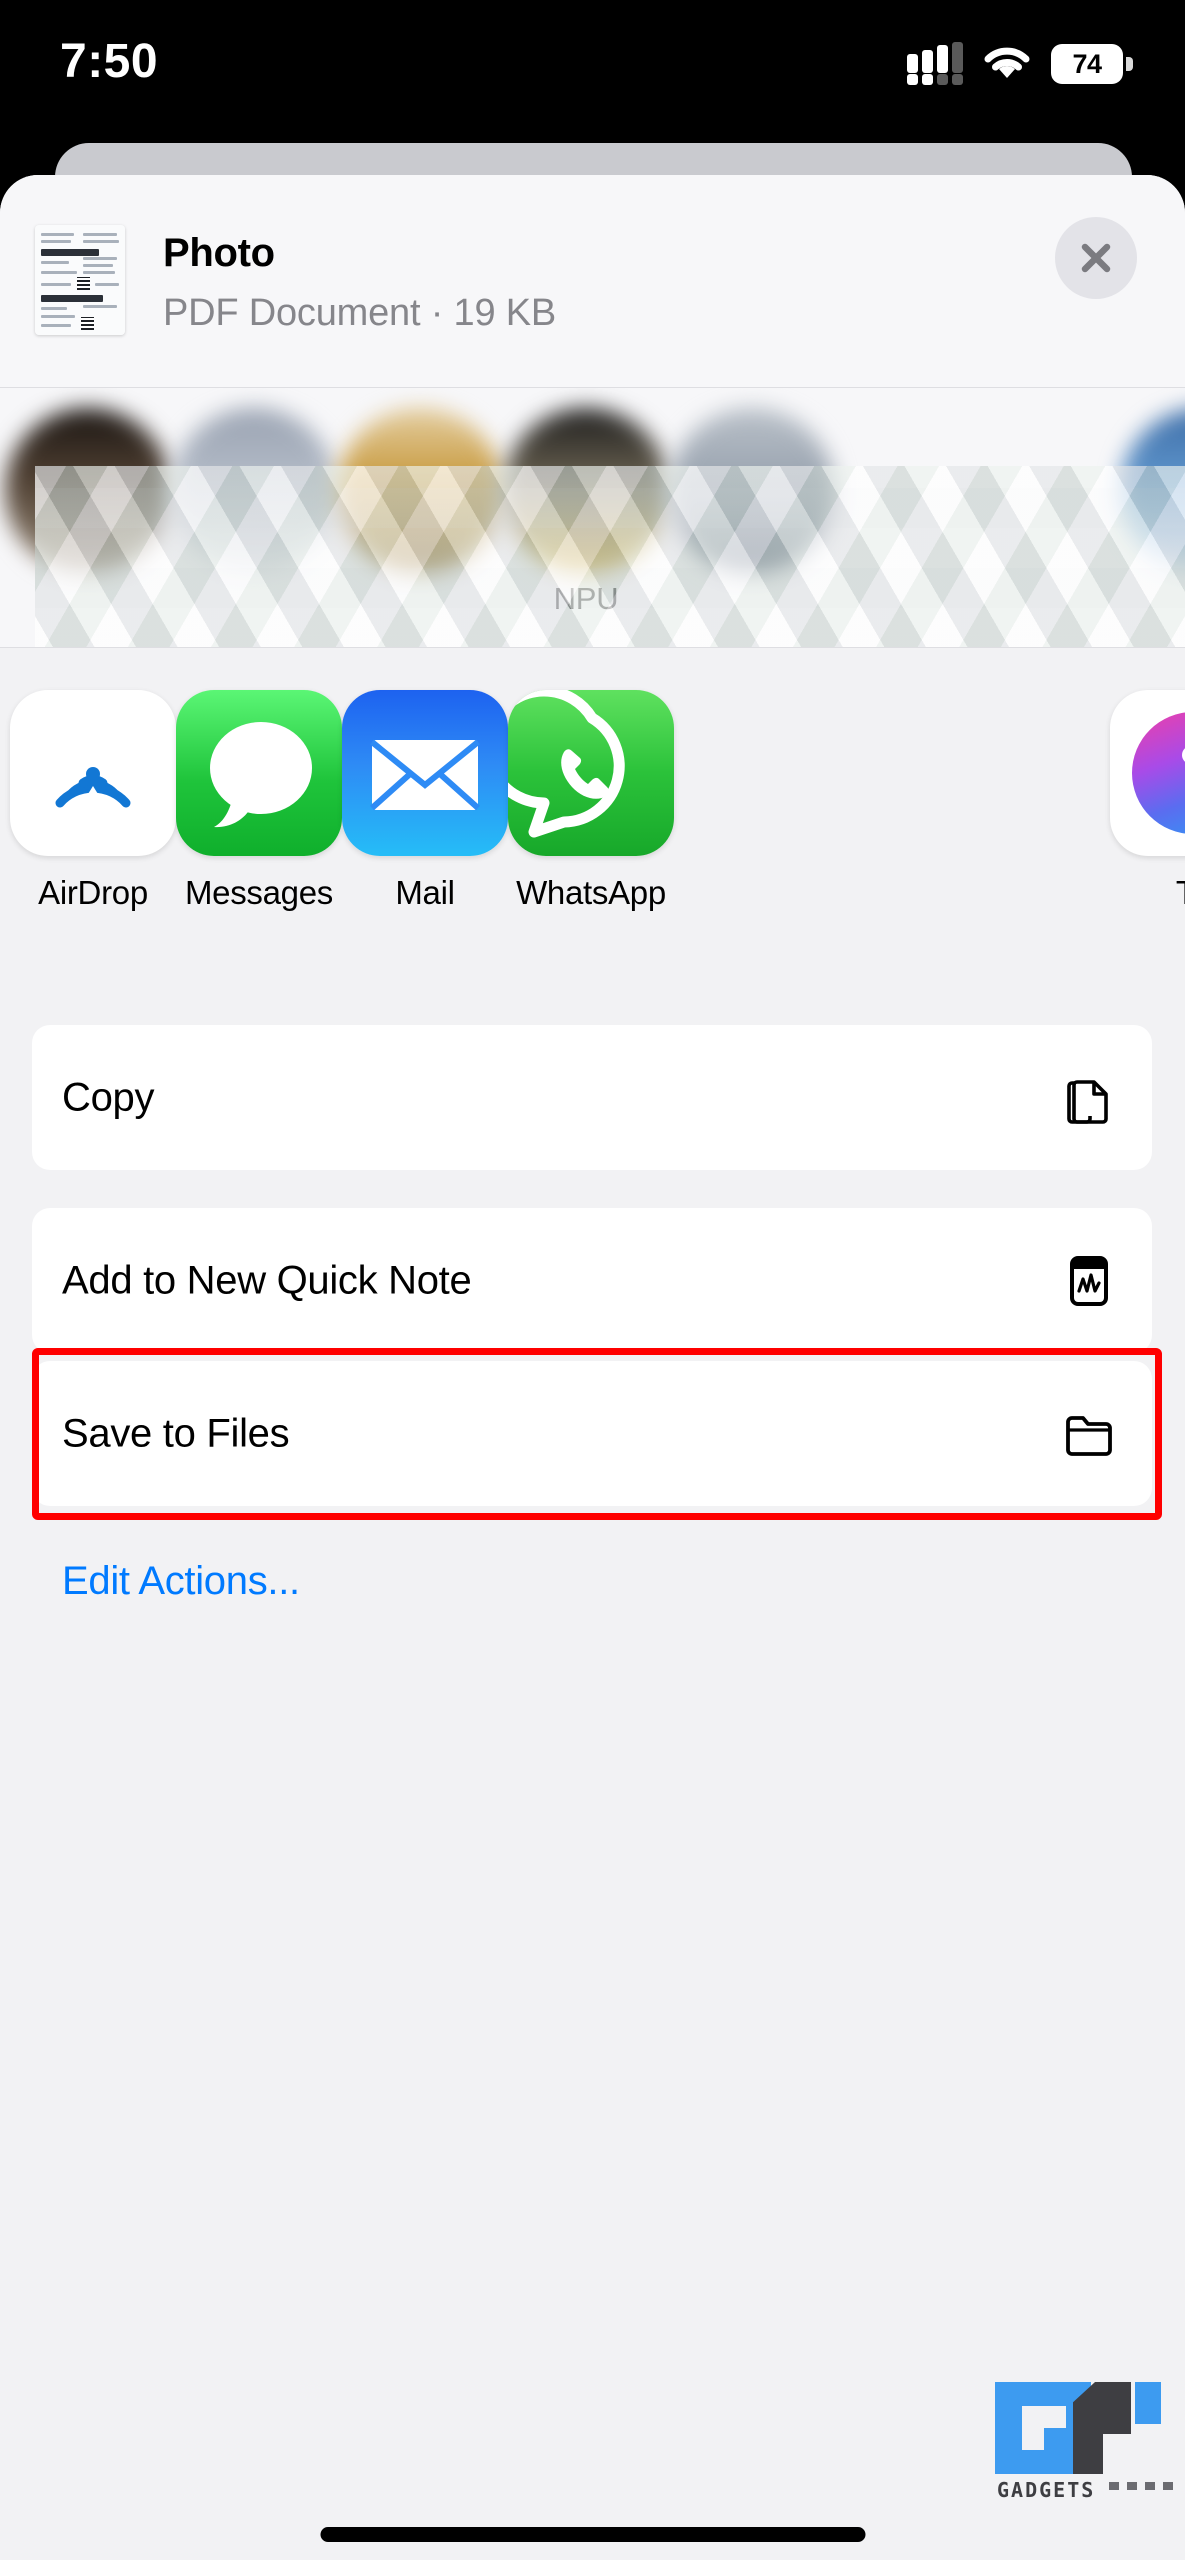  What do you see at coordinates (592, 1433) in the screenshot?
I see `action-row-save-to-files: Save to Files` at bounding box center [592, 1433].